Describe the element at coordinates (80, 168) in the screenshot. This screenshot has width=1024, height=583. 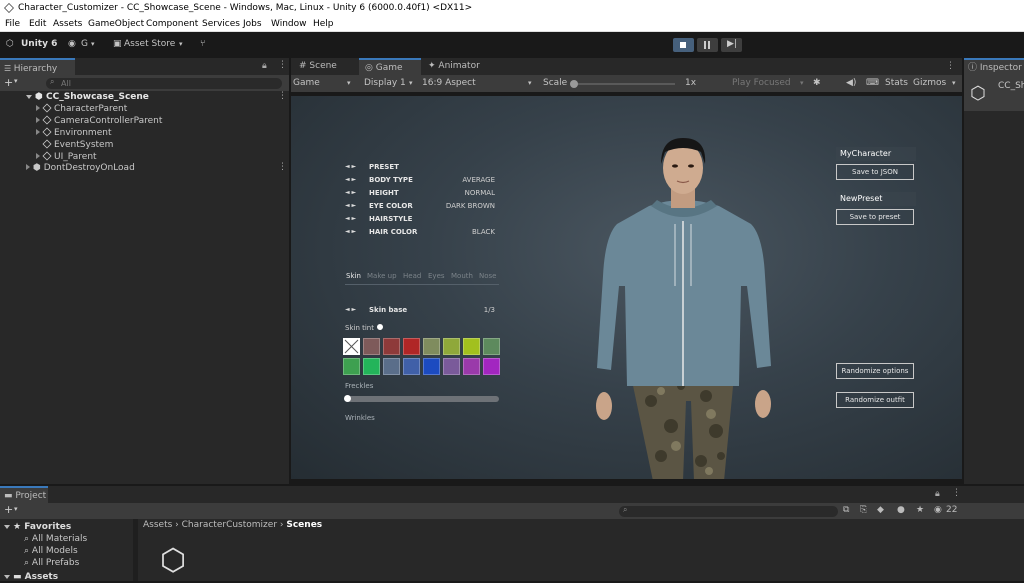
I see `hierarchy-item-dontdestroyonload: ⬢ DontDestroyOnLoad` at that location.